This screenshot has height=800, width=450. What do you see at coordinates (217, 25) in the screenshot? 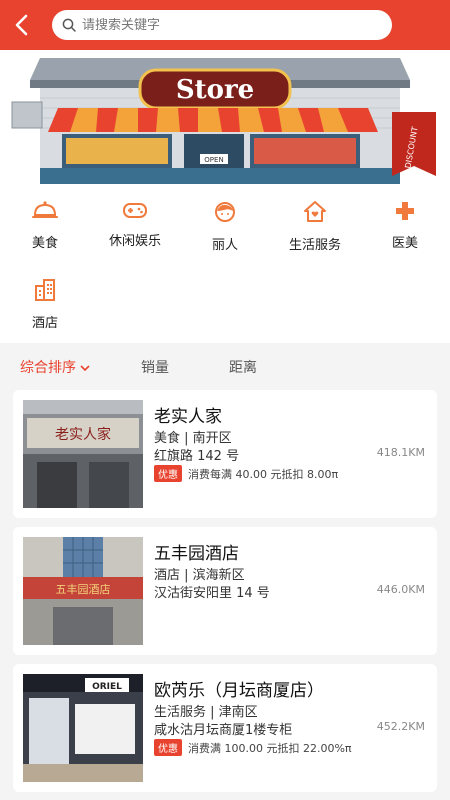
I see `search-input` at bounding box center [217, 25].